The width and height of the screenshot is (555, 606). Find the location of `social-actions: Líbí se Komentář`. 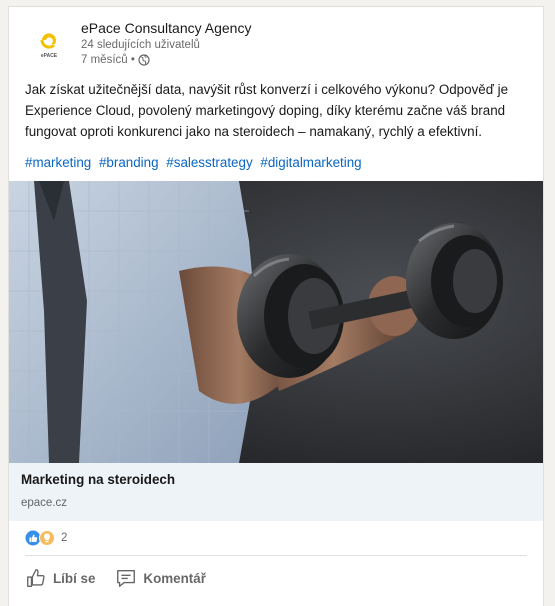

social-actions: Líbí se Komentář is located at coordinates (117, 578).